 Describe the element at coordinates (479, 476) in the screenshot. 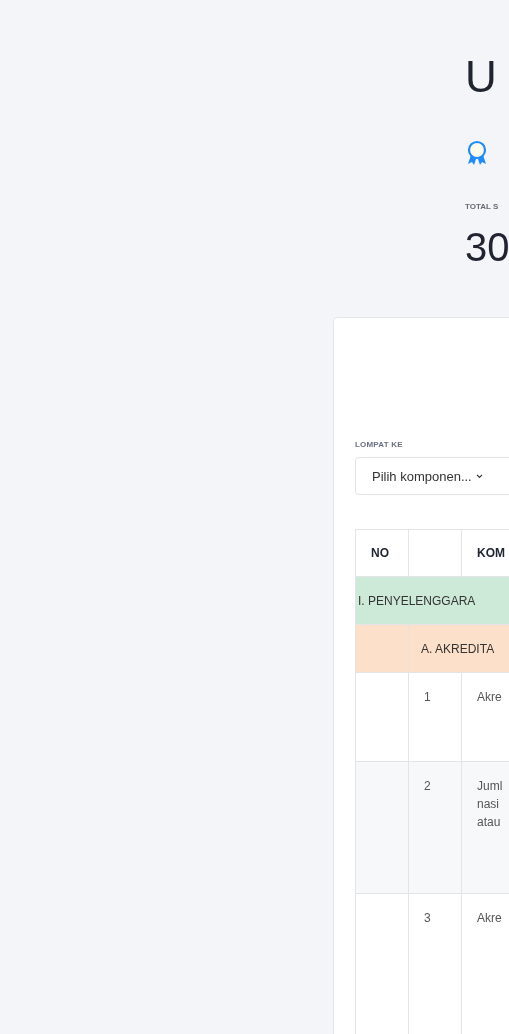

I see `chevron-down-icon` at that location.